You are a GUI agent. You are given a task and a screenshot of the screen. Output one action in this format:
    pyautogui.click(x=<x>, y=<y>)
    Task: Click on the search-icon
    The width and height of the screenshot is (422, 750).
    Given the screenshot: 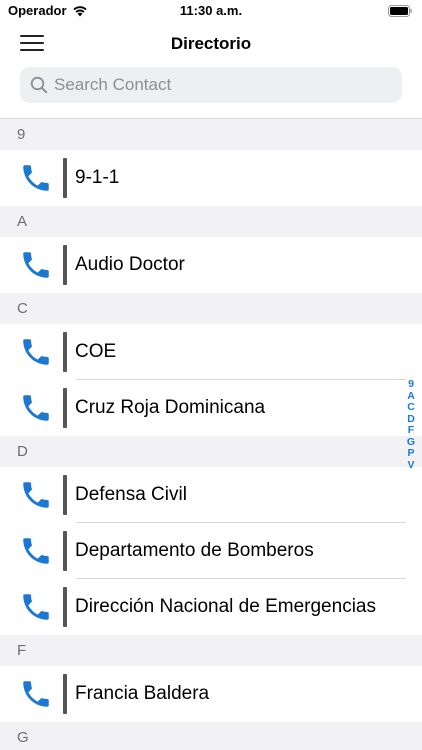 What is the action you would take?
    pyautogui.click(x=39, y=85)
    